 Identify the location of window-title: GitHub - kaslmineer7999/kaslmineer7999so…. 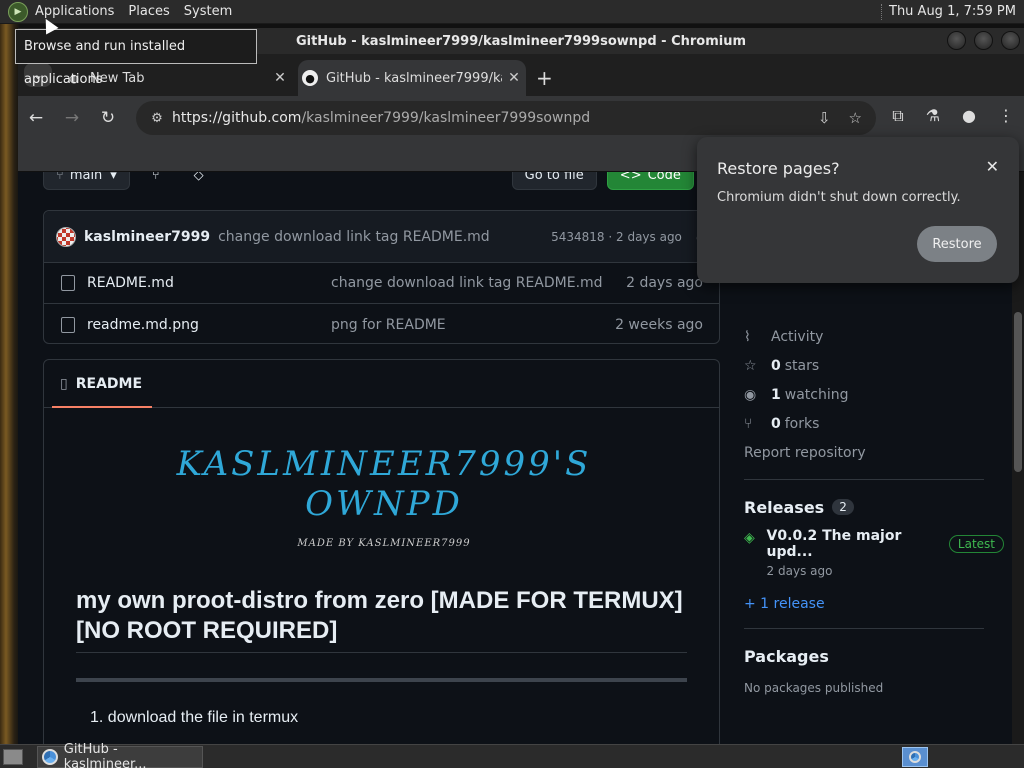
(521, 41).